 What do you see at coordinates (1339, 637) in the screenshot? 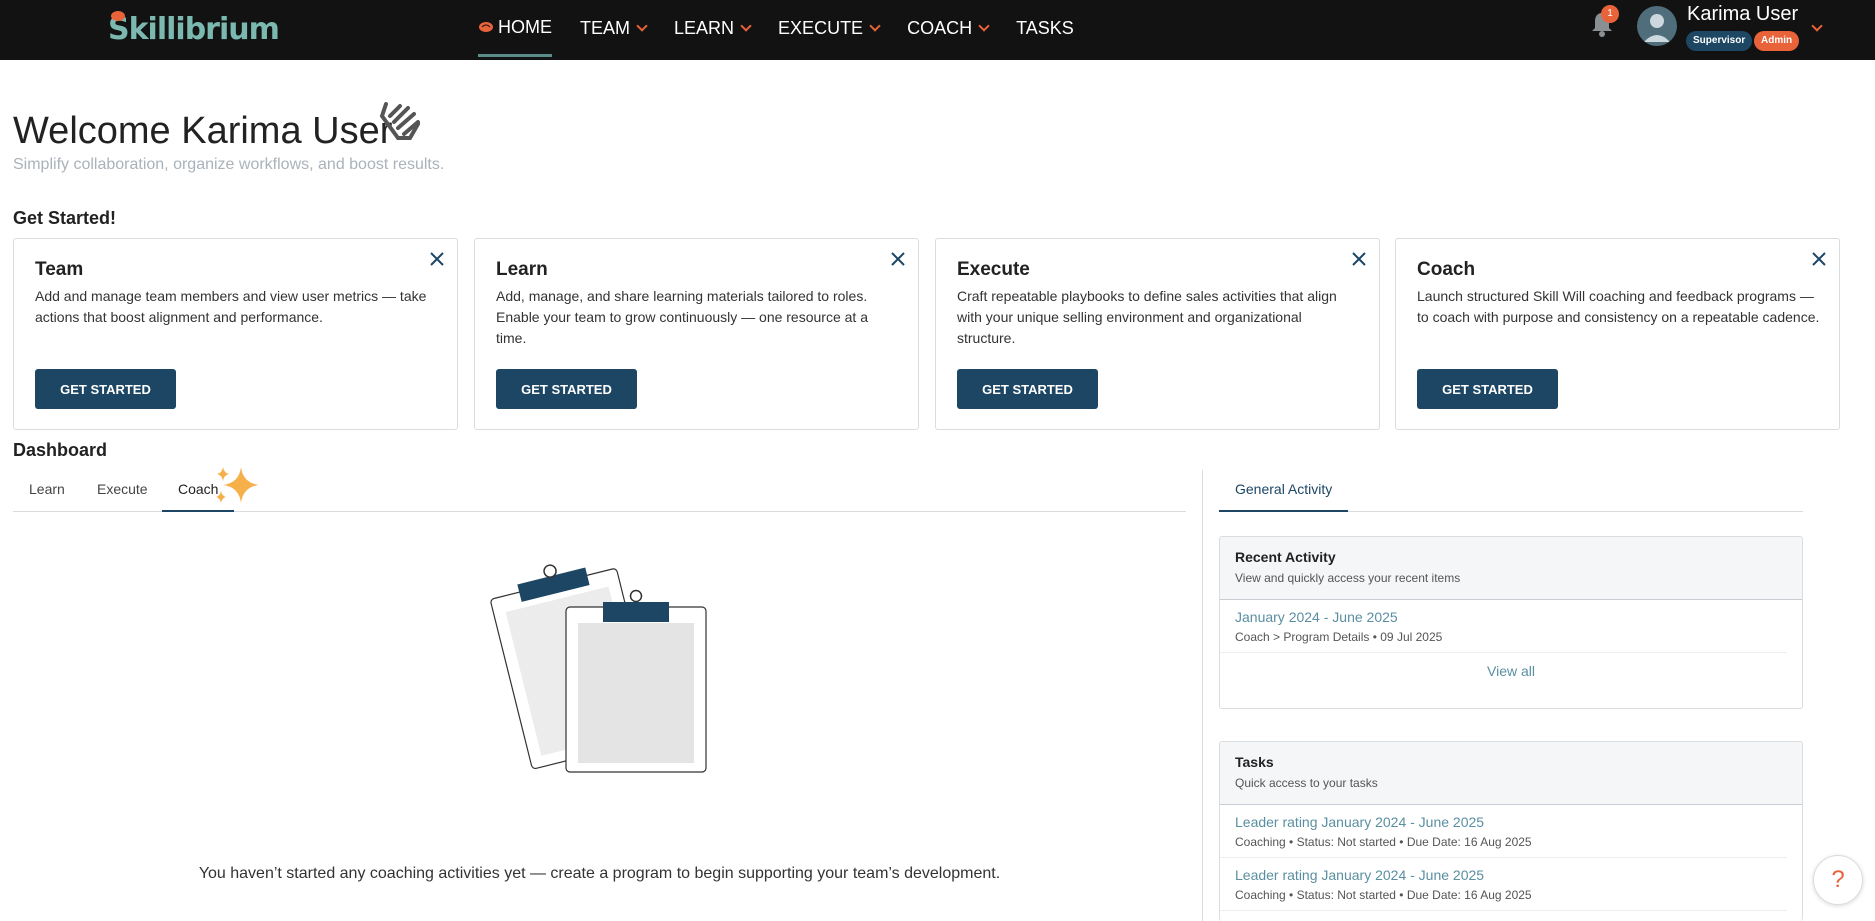
I see `recent-item-meta: Coach > Program Details • 09 Jul 2025` at bounding box center [1339, 637].